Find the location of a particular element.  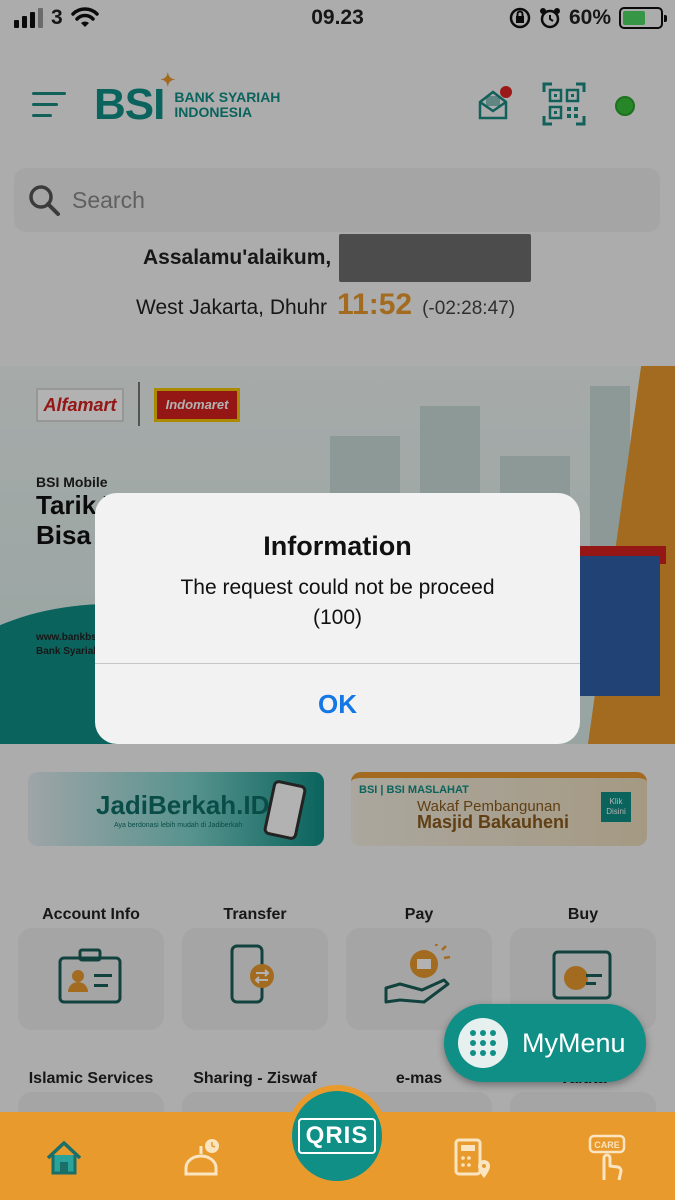

mymenu-button: MyMenu is located at coordinates (545, 1043).